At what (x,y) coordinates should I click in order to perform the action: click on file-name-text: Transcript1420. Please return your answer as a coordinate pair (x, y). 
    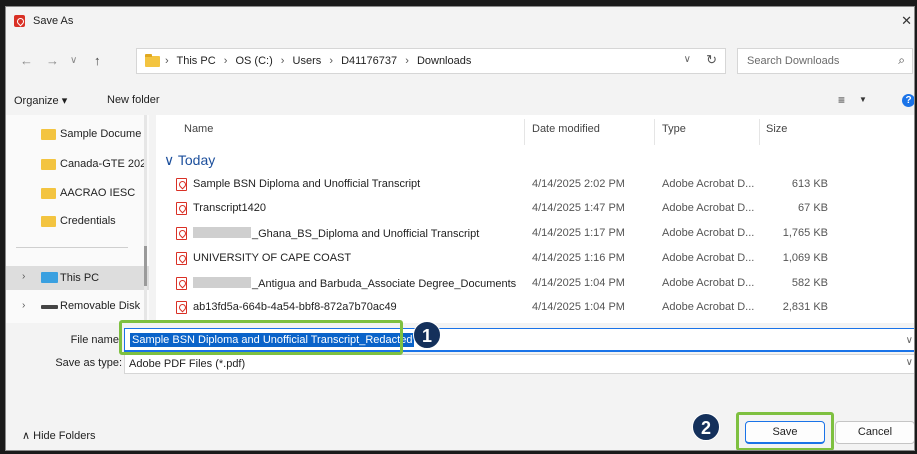
    Looking at the image, I should click on (229, 208).